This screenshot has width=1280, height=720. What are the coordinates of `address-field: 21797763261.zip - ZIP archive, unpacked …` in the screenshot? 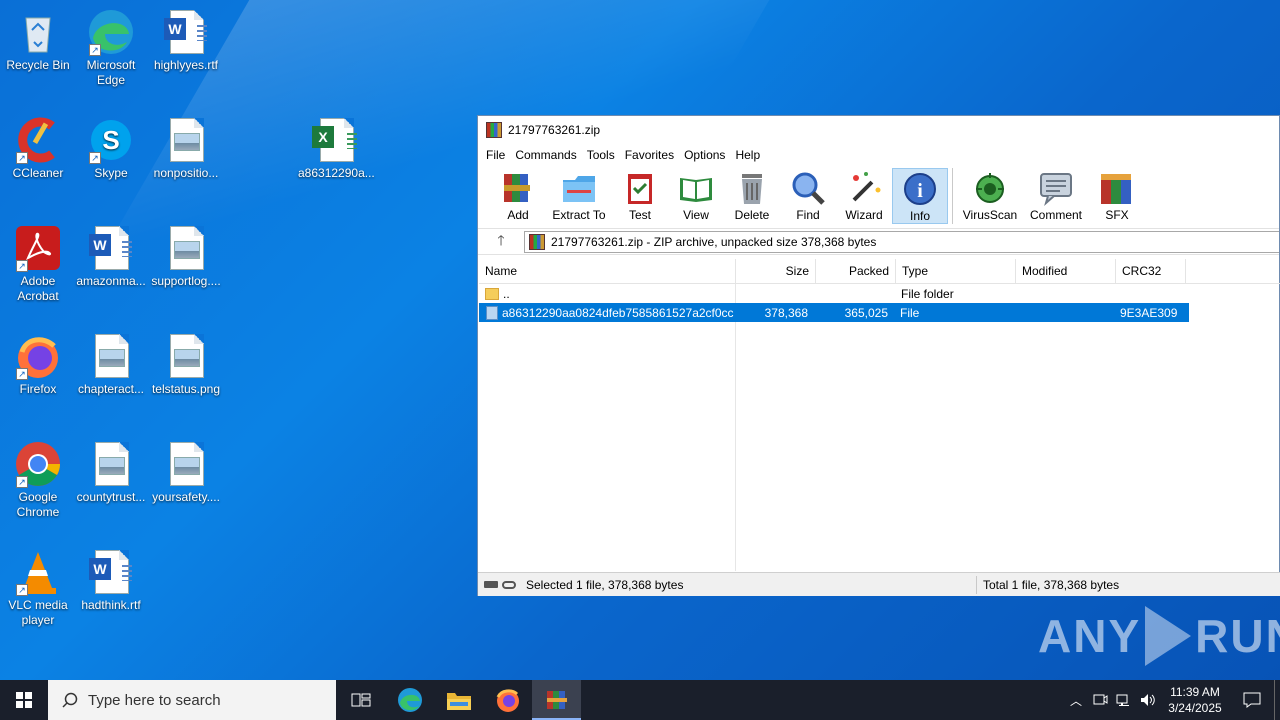 It's located at (901, 241).